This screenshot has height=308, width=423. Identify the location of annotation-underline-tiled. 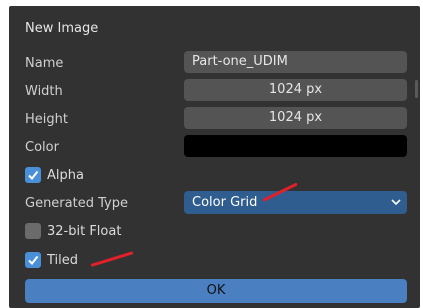
(112, 259).